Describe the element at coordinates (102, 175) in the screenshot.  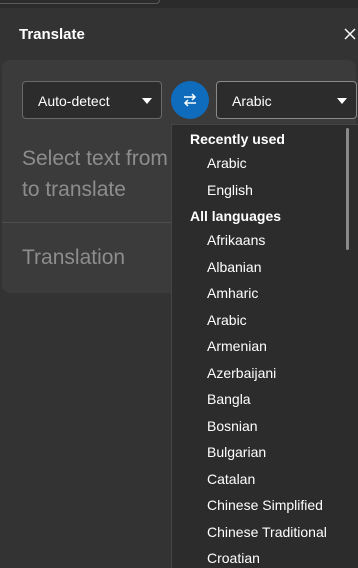
I see `source-text-area: Select text from to translate` at that location.